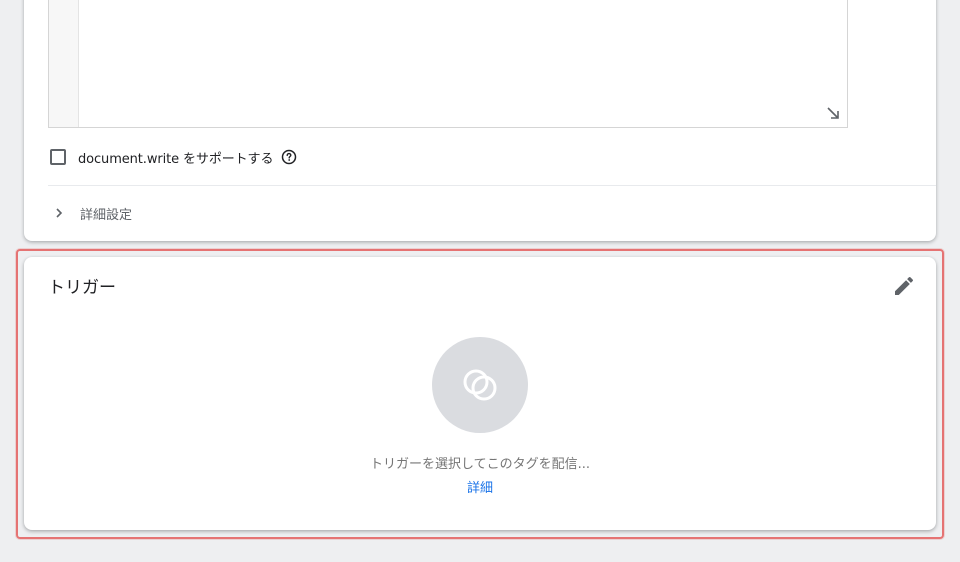  I want to click on trigger-placeholder, so click(480, 385).